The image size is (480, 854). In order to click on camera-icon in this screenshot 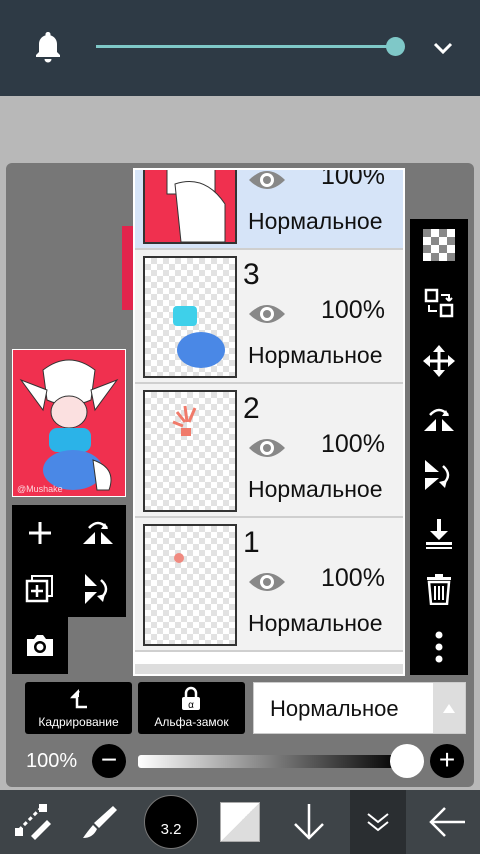, I will do `click(40, 645)`.